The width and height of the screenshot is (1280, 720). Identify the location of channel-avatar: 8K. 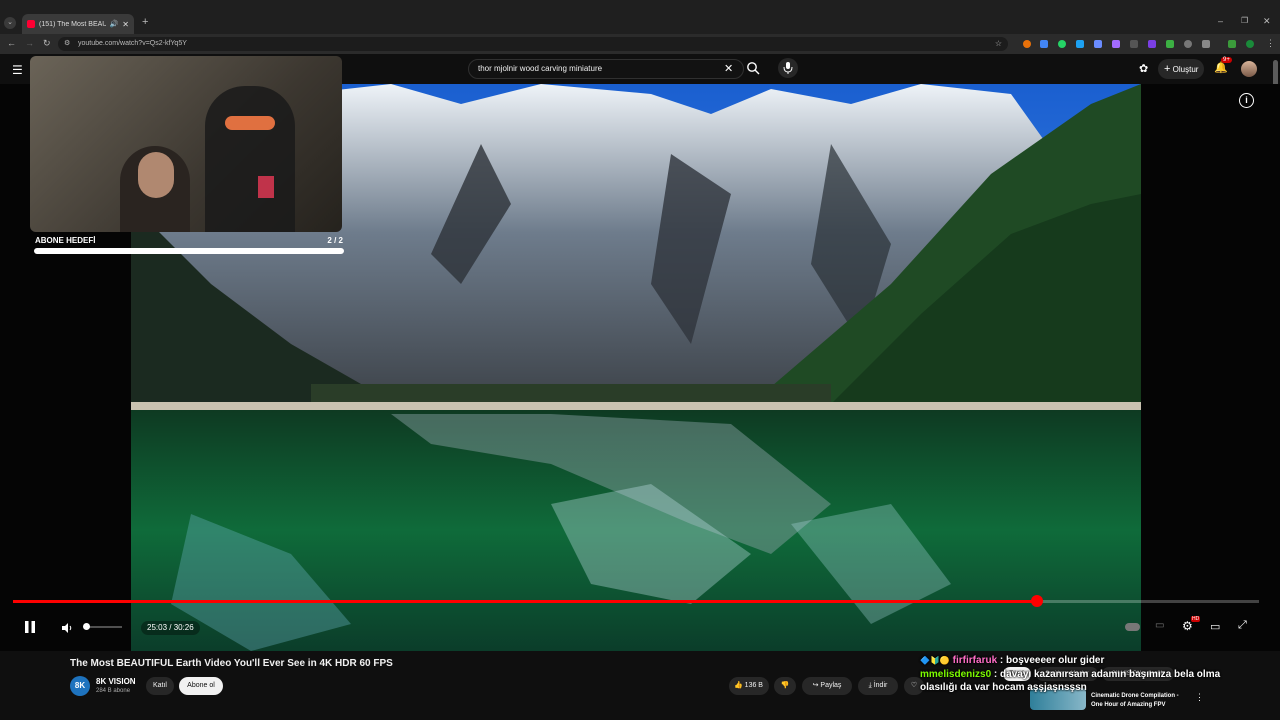
(80, 686).